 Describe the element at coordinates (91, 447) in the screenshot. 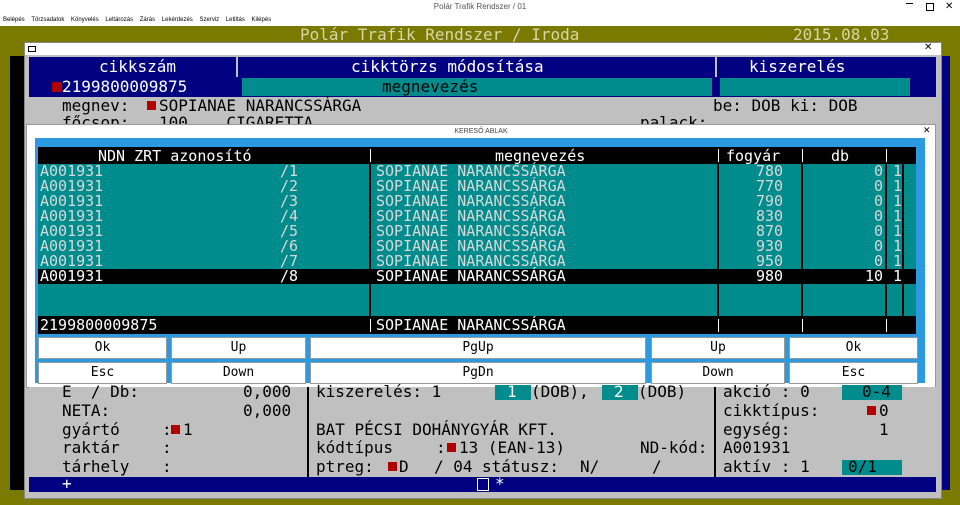

I see `raktar-label: raktár` at that location.